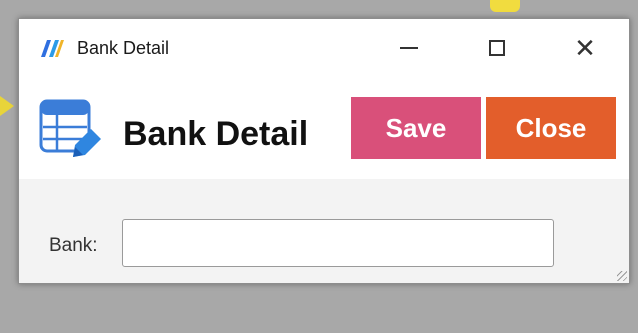 This screenshot has width=638, height=333. I want to click on background-shape, so click(505, 6).